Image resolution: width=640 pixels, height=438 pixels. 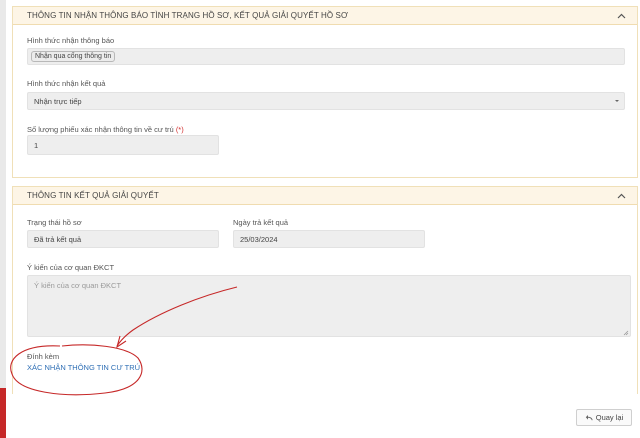 What do you see at coordinates (326, 101) in the screenshot?
I see `result-method-select: Nhận trực tiếp` at bounding box center [326, 101].